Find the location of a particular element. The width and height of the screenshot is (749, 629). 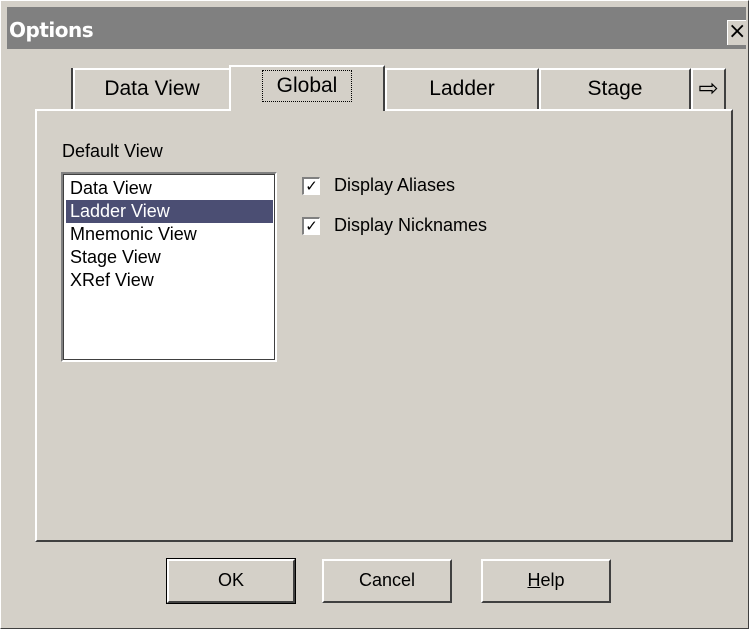

tab-global: Global is located at coordinates (307, 88).